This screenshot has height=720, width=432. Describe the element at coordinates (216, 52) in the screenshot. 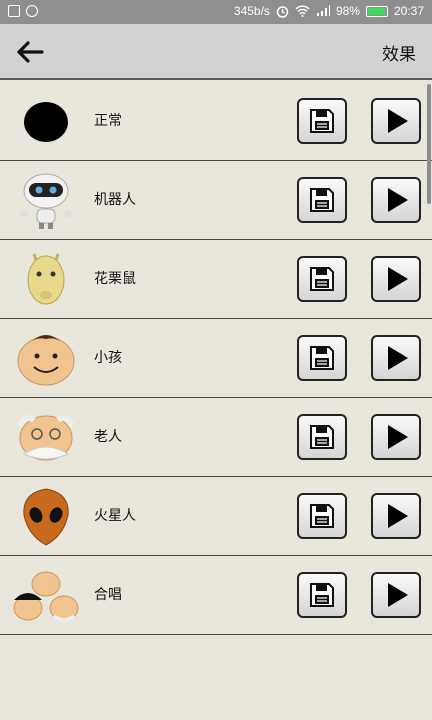

I see `app-bar: 效果` at that location.